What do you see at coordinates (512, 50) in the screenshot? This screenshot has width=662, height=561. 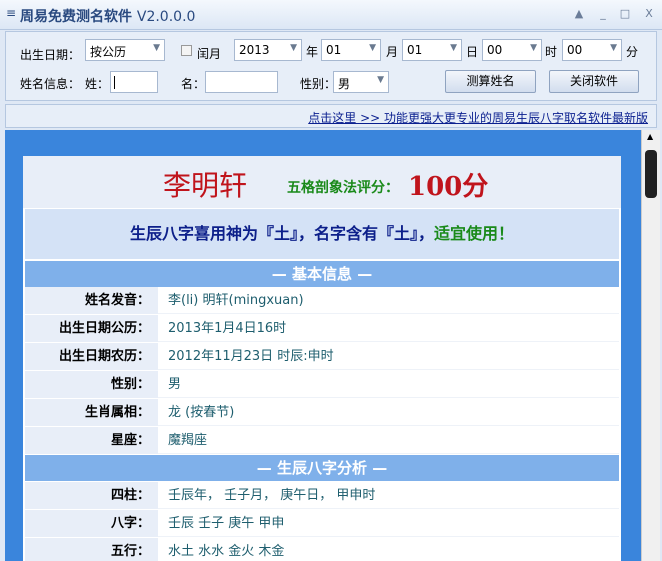 I see `hour-select: 00 ▼` at bounding box center [512, 50].